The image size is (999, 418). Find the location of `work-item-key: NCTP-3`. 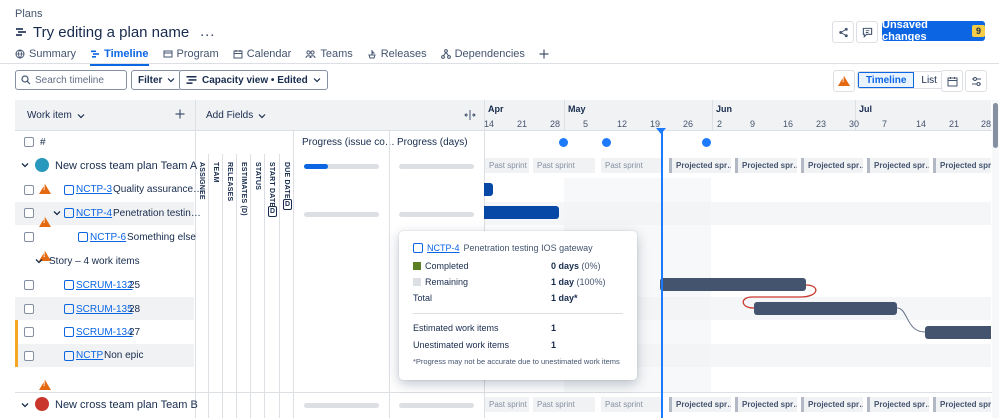

work-item-key: NCTP-3 is located at coordinates (94, 189).